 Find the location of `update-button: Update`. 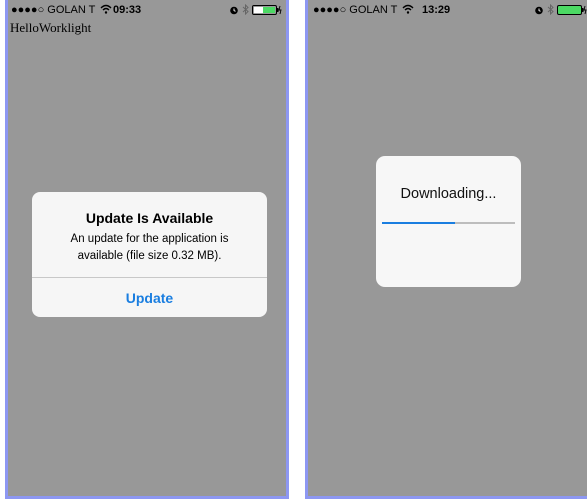

update-button: Update is located at coordinates (149, 297).